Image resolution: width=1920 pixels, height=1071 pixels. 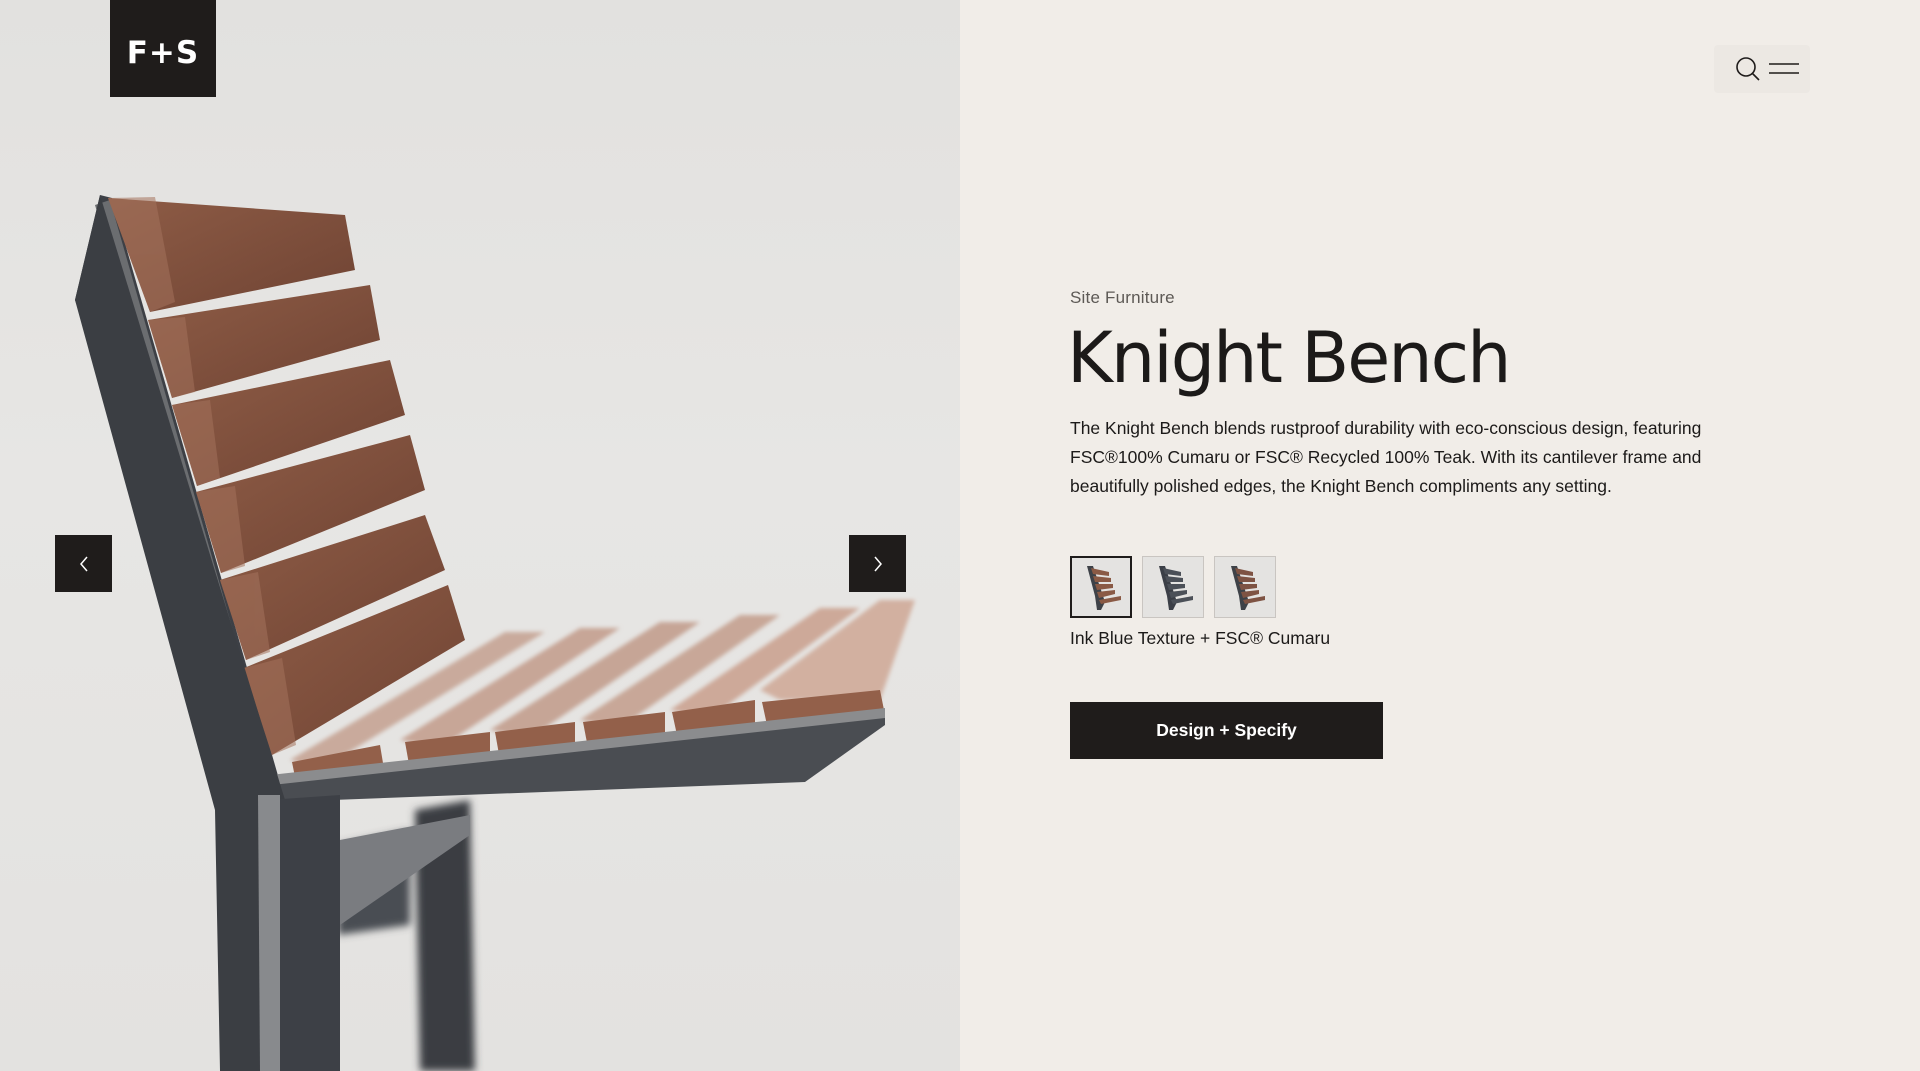 I want to click on chevron-left-icon, so click(x=83, y=563).